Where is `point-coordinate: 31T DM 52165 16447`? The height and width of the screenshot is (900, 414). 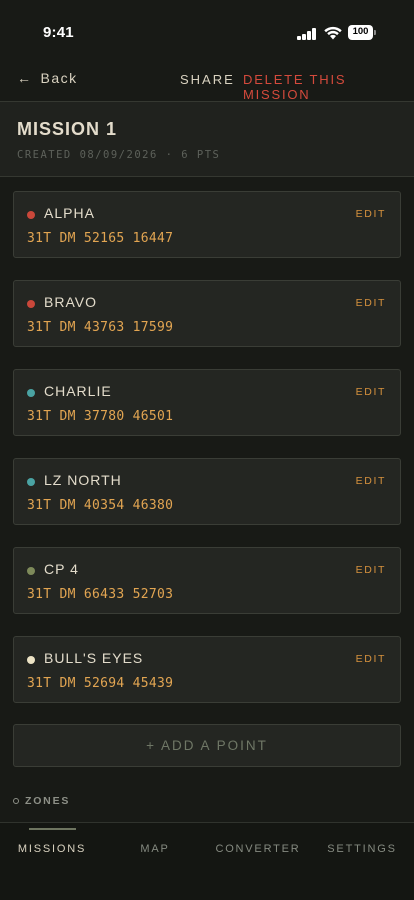 point-coordinate: 31T DM 52165 16447 is located at coordinates (100, 238).